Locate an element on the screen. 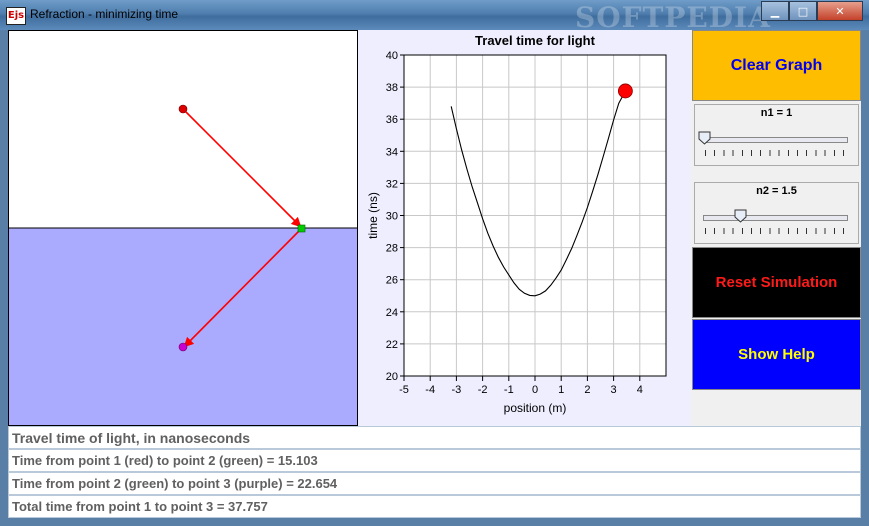 This screenshot has height=526, width=869. minimize-icon: ▁ is located at coordinates (775, 11).